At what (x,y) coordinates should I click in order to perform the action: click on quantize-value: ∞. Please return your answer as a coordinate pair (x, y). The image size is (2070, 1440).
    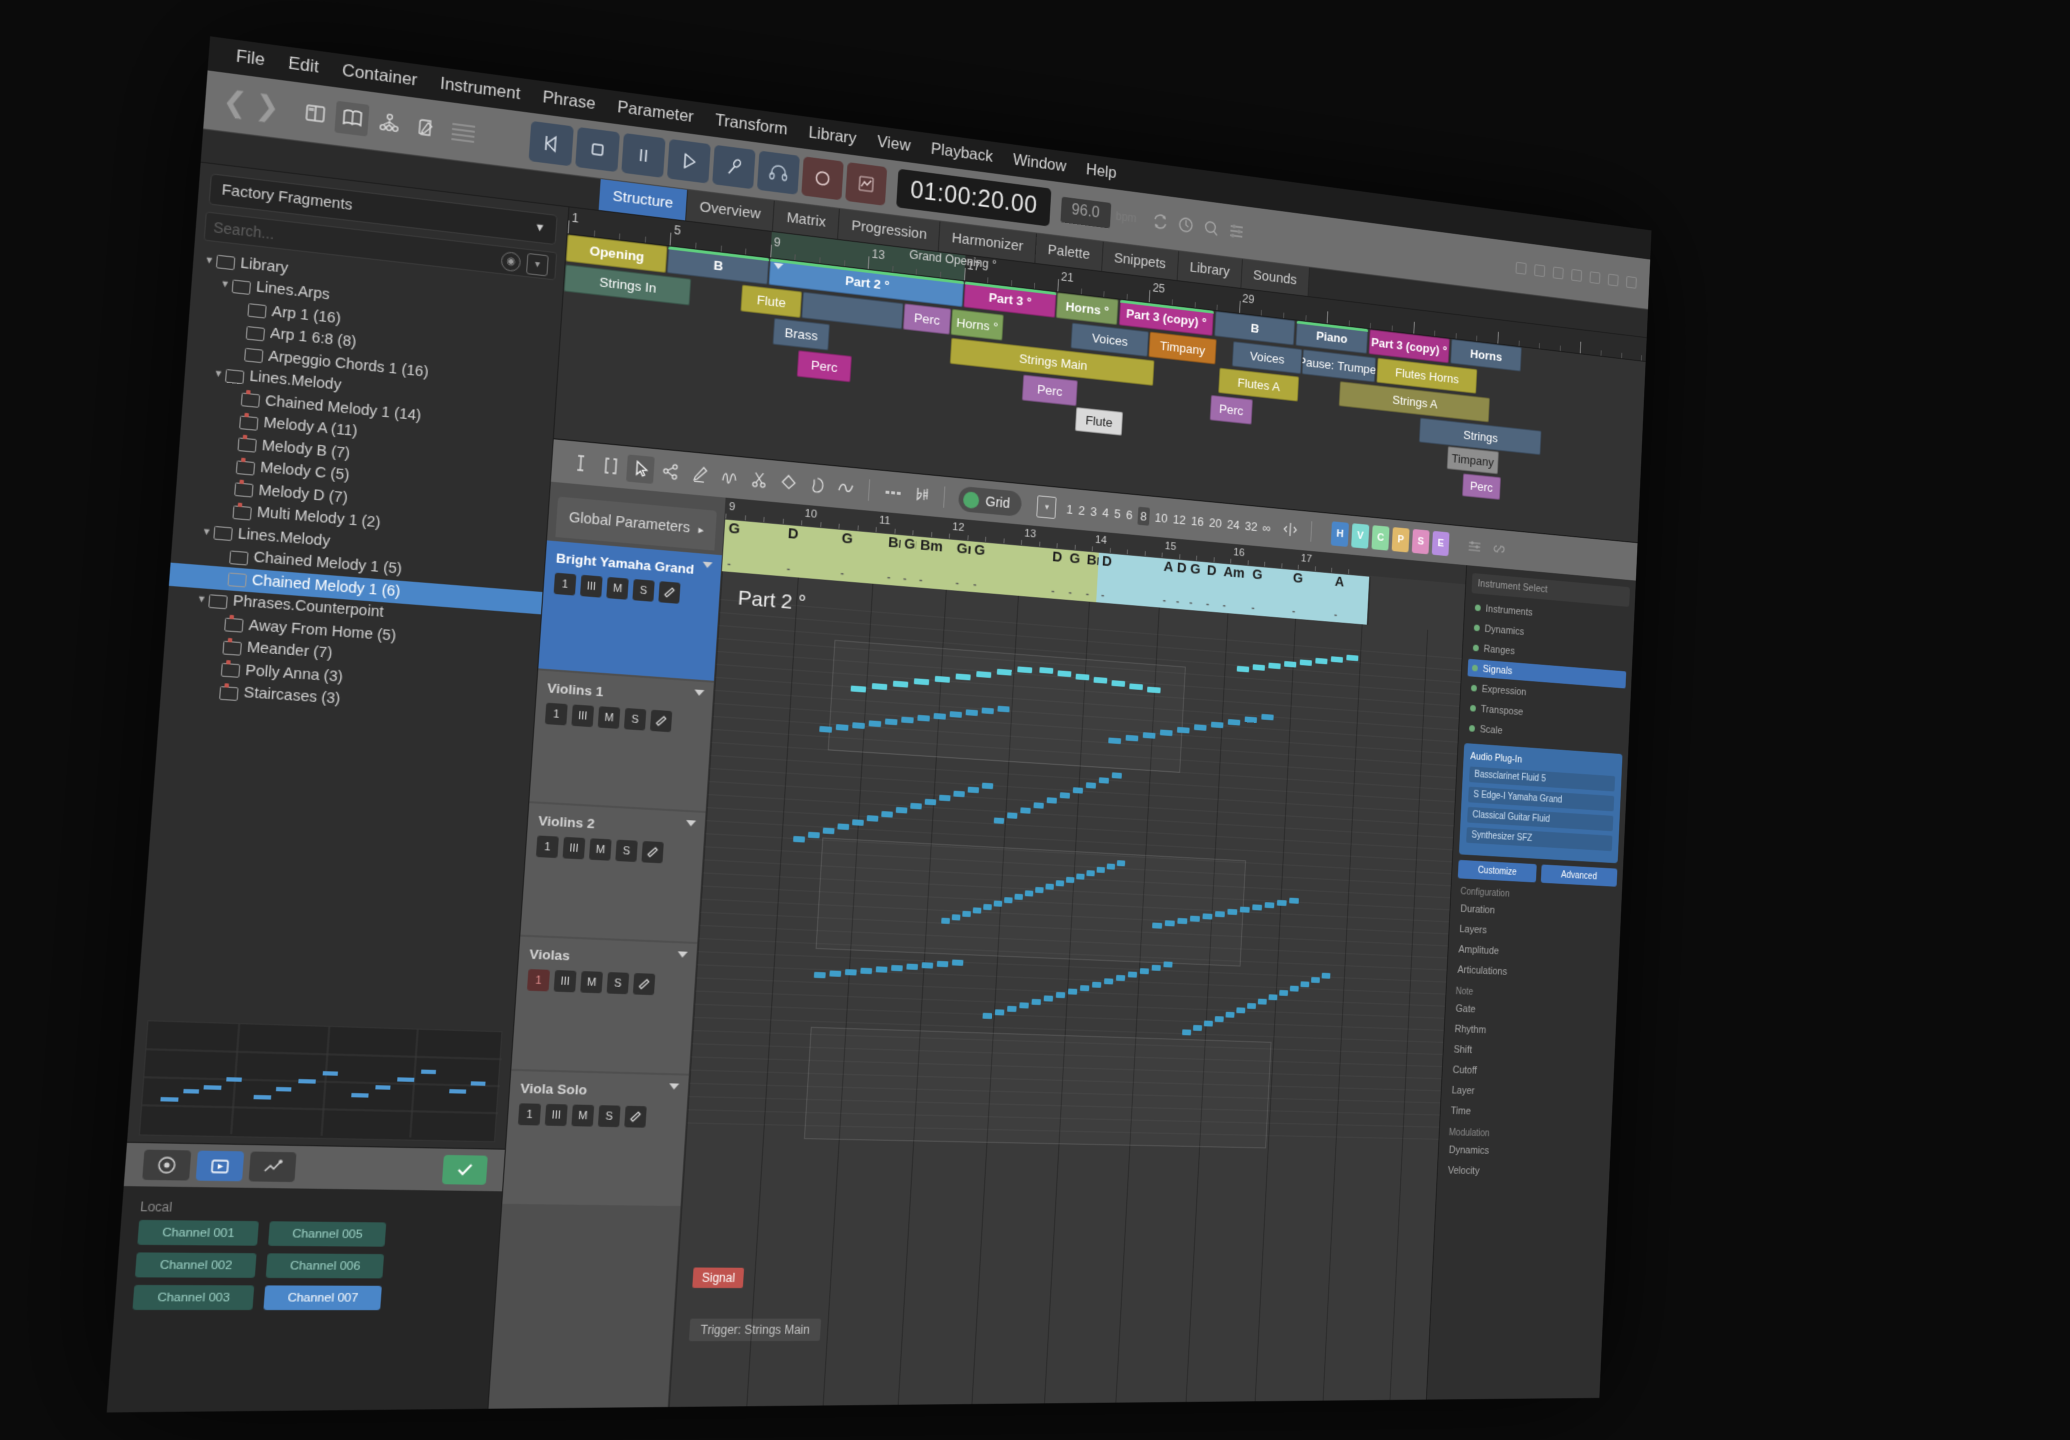
    Looking at the image, I should click on (1266, 527).